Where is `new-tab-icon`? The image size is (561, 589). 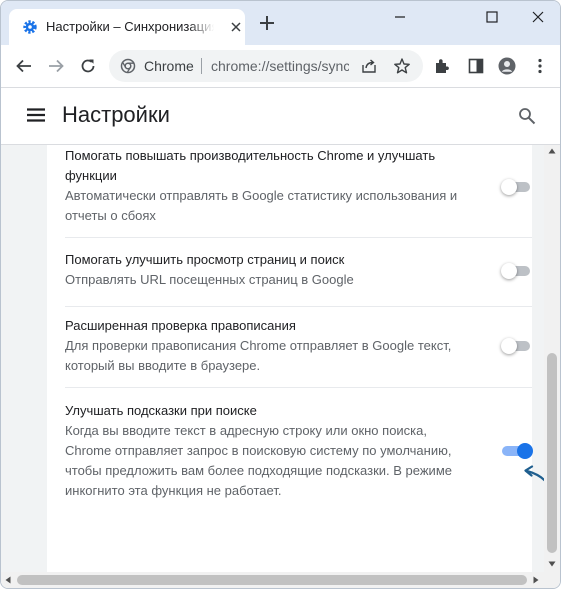
new-tab-icon is located at coordinates (267, 23).